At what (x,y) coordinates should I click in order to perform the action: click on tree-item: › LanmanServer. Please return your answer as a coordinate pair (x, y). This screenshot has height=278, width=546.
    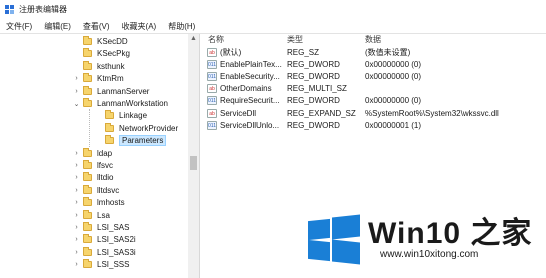
    Looking at the image, I should click on (111, 91).